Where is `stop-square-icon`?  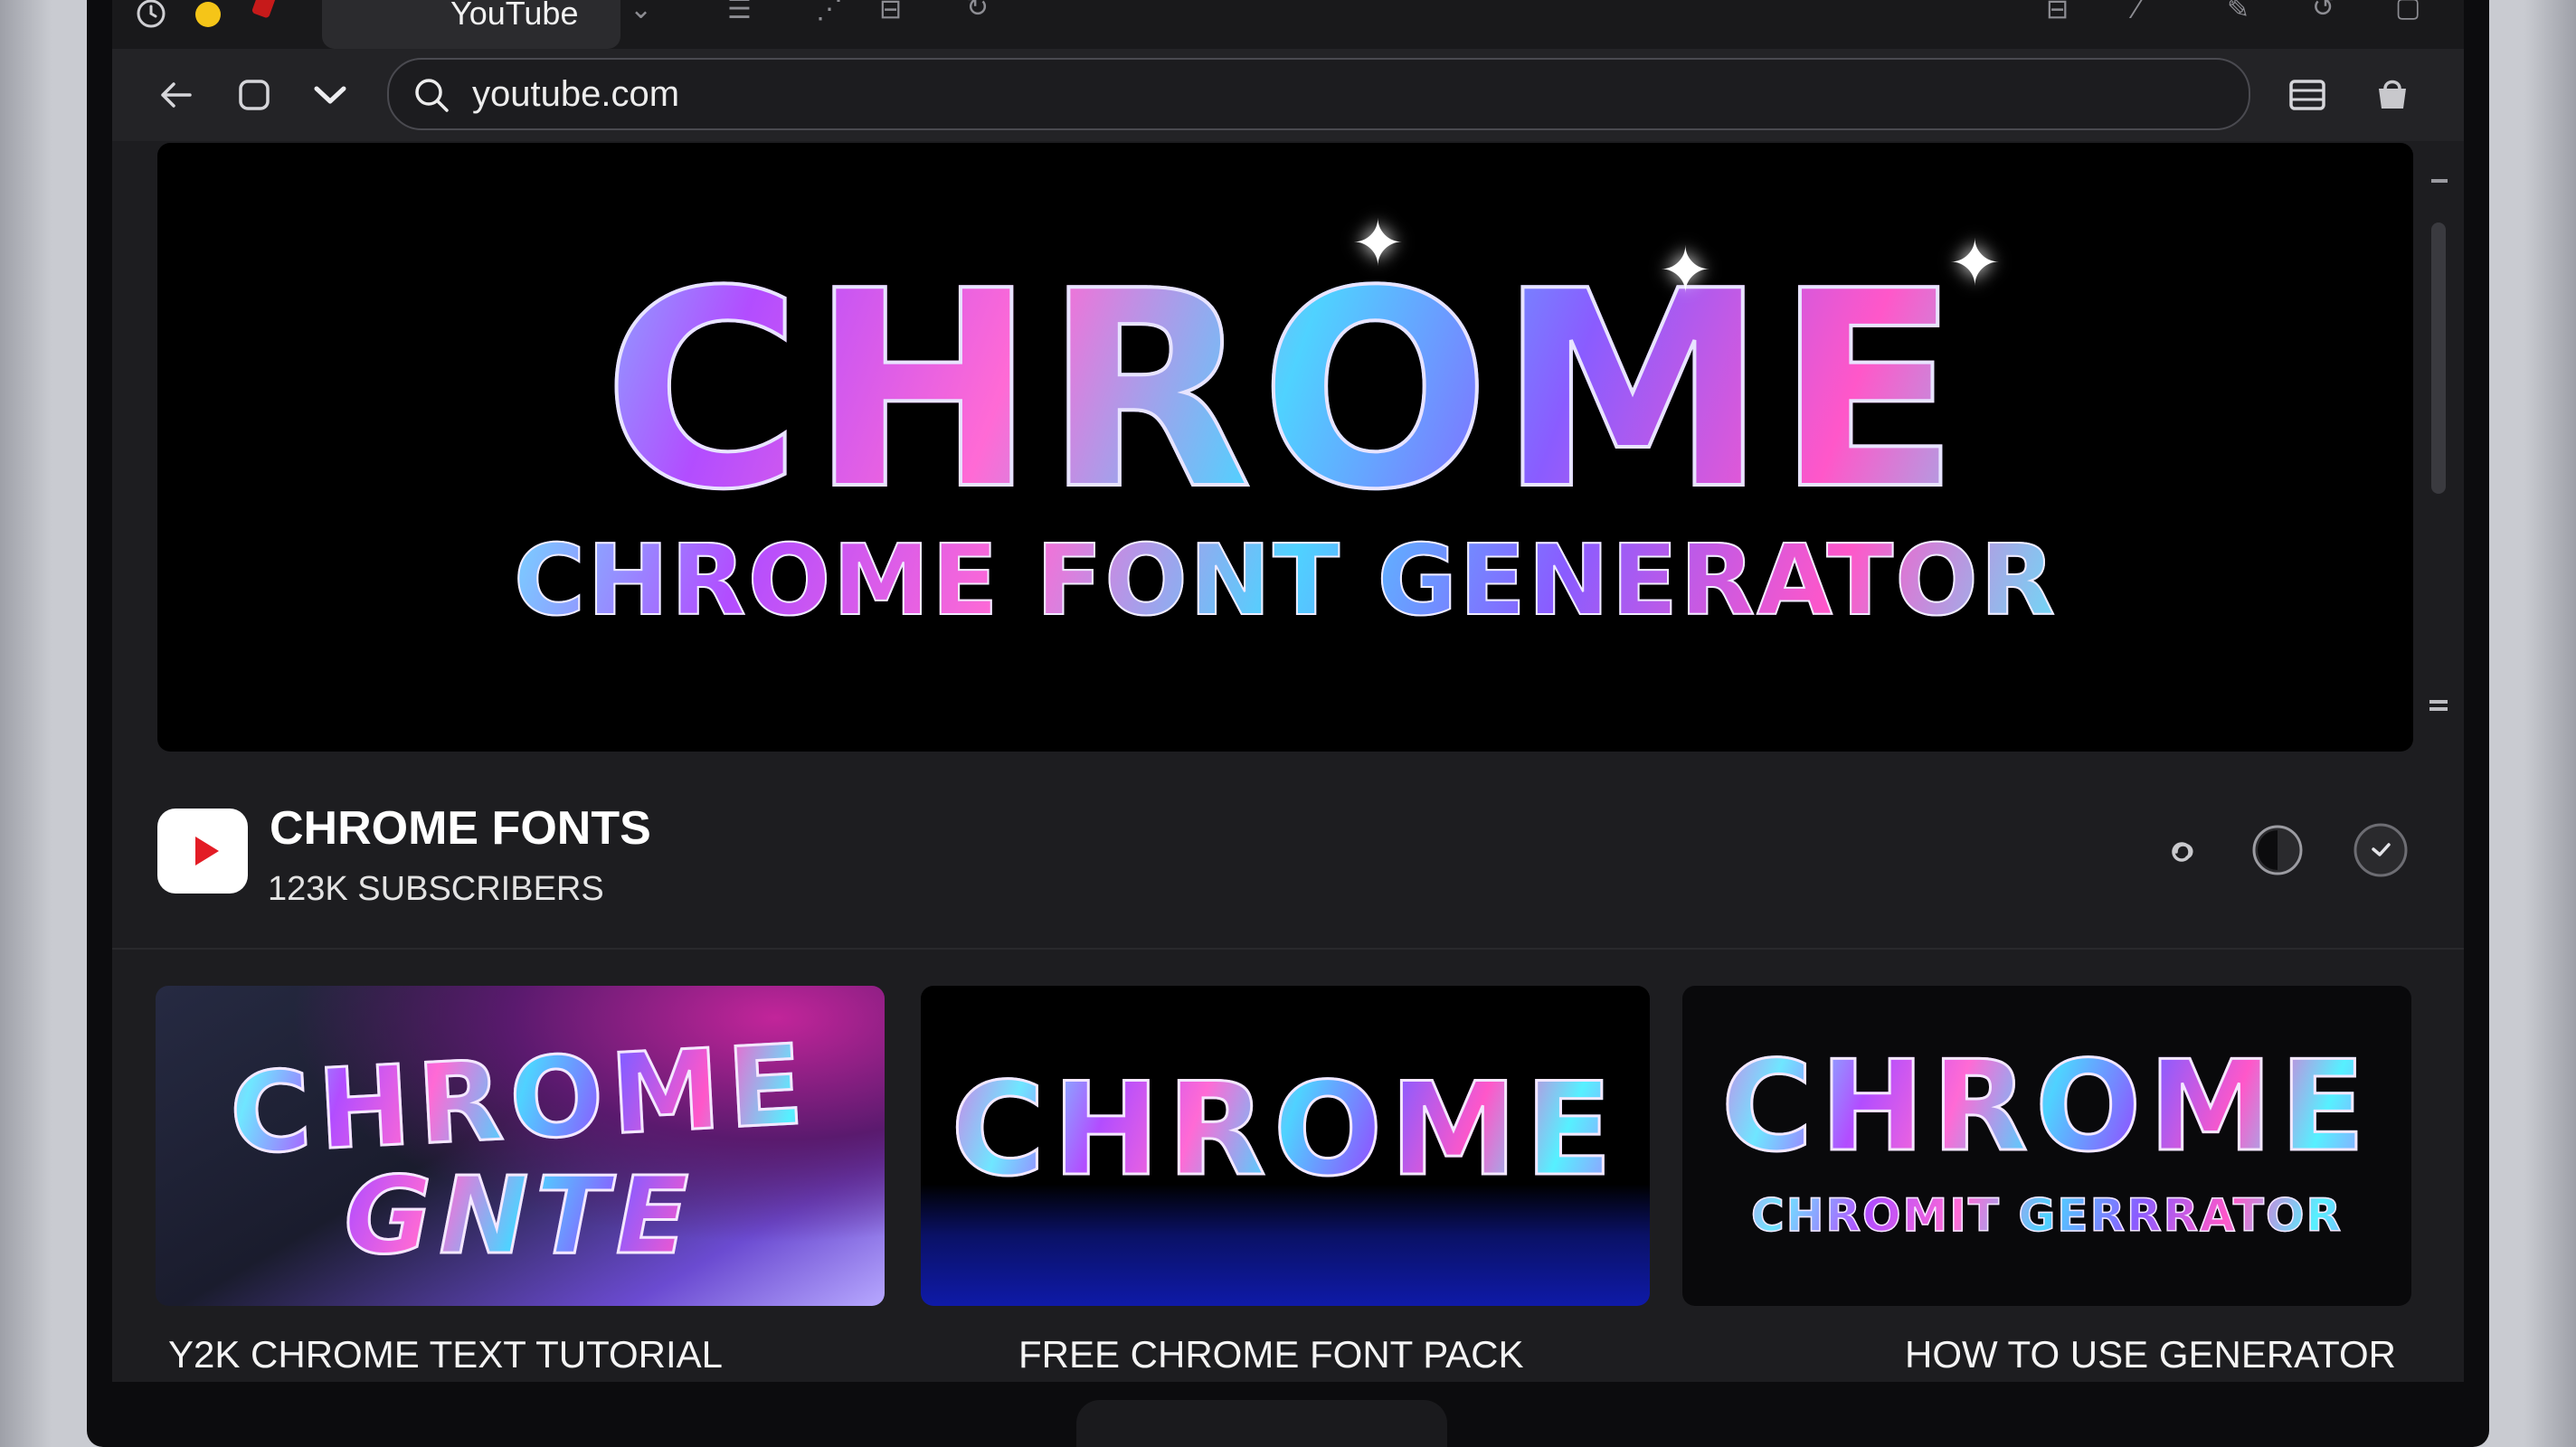
stop-square-icon is located at coordinates (255, 95).